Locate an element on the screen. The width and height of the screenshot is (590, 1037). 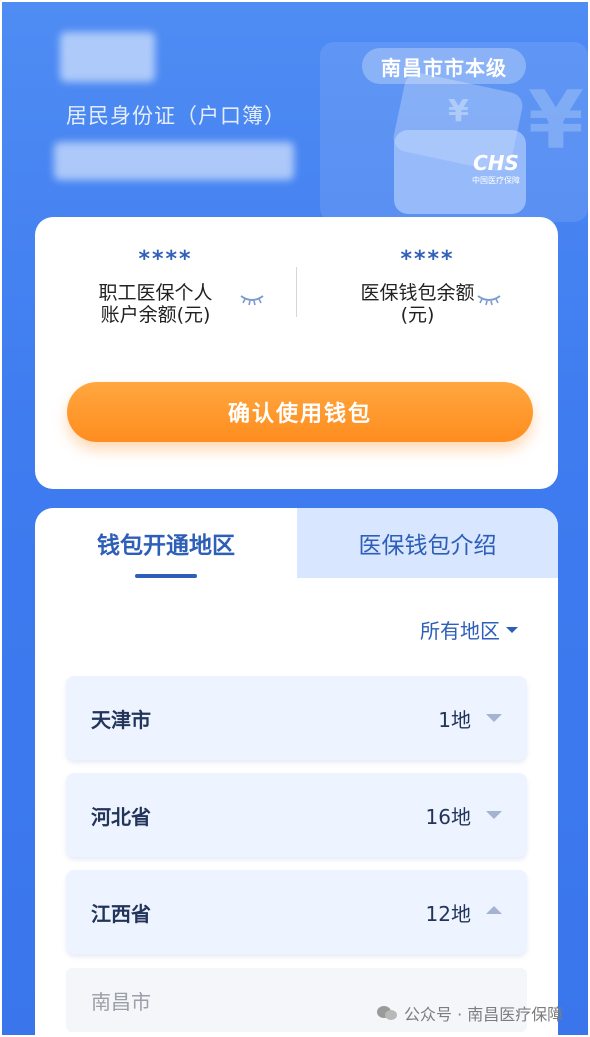
region-count: 12地 is located at coordinates (448, 913).